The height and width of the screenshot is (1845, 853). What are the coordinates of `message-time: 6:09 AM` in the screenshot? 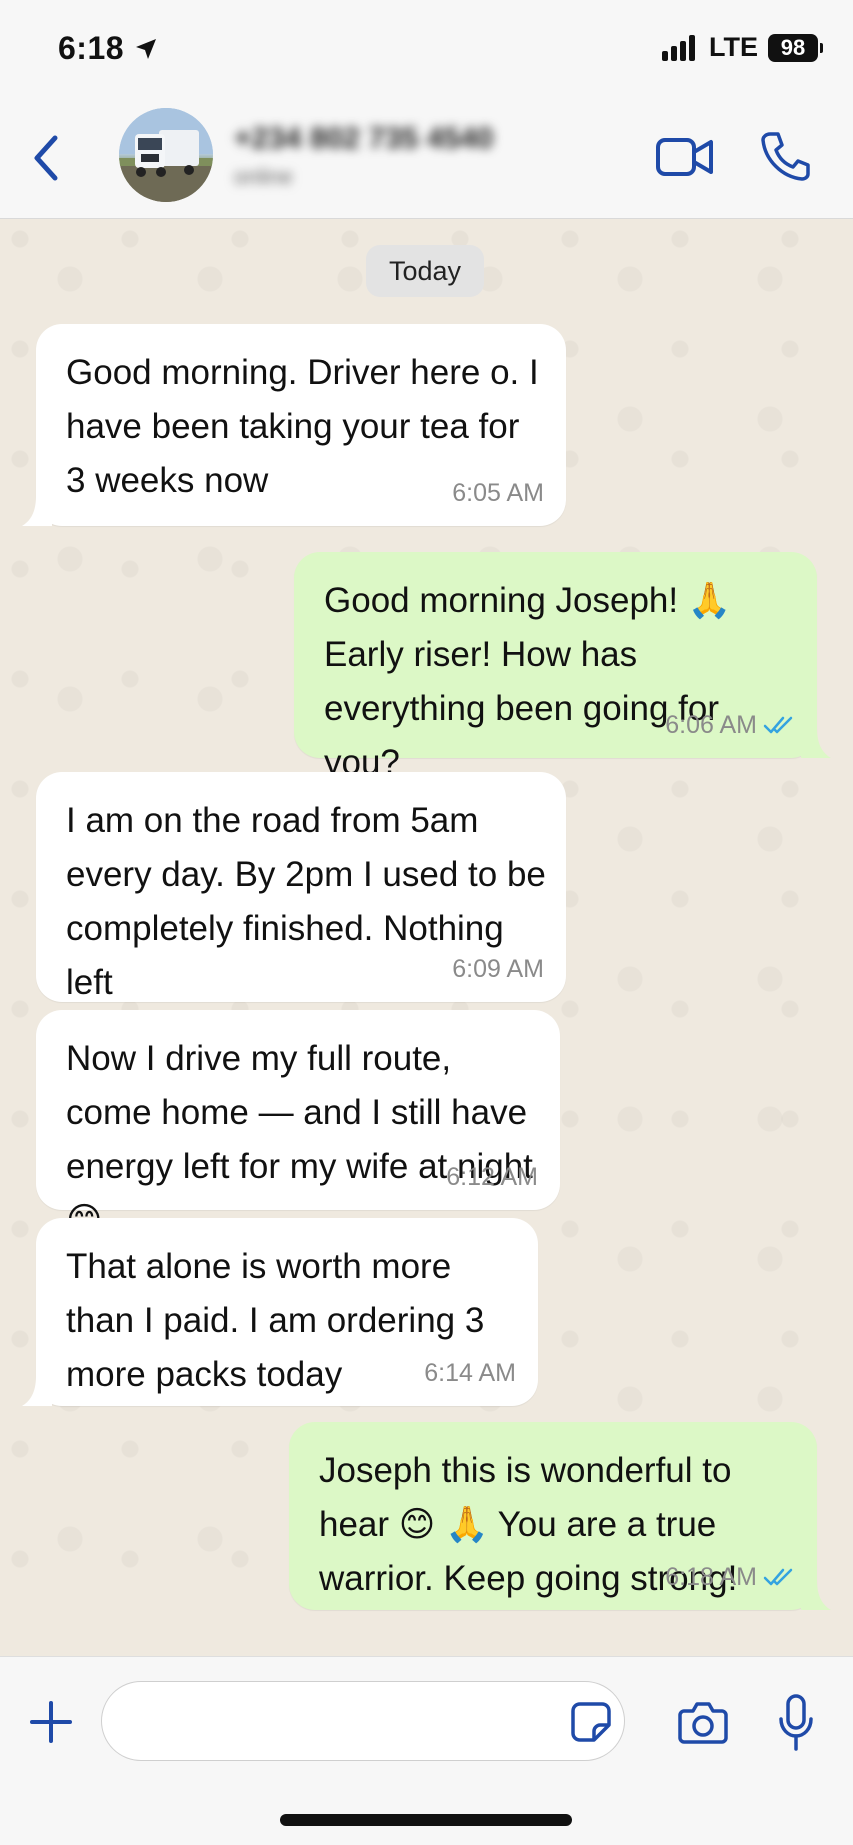 It's located at (498, 969).